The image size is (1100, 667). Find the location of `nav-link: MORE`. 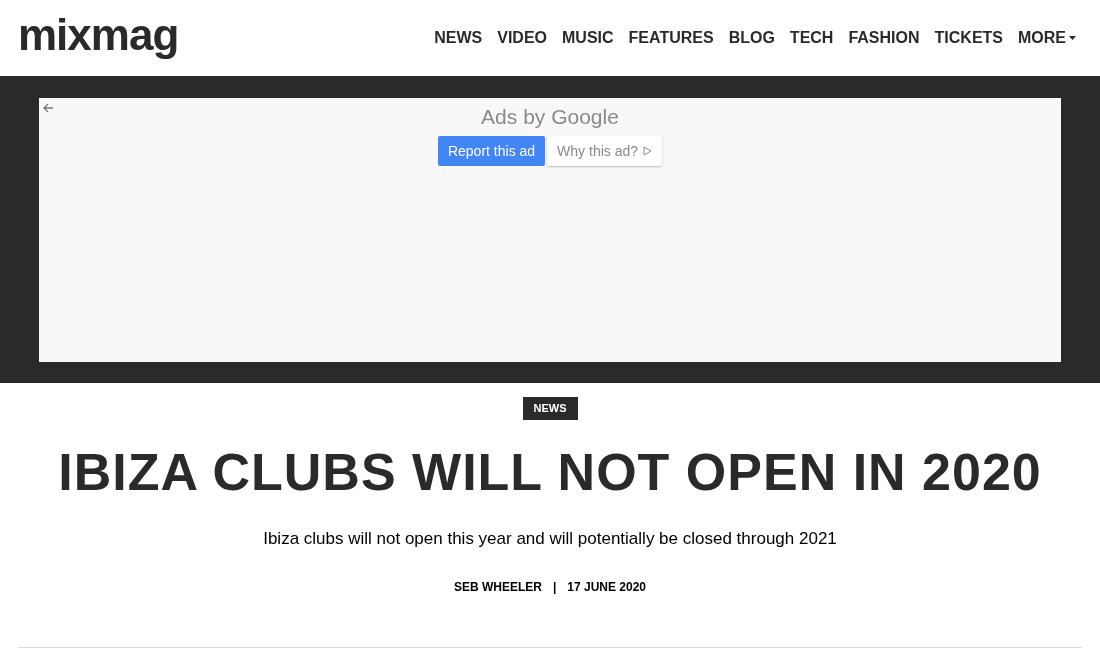

nav-link: MORE is located at coordinates (1047, 38).